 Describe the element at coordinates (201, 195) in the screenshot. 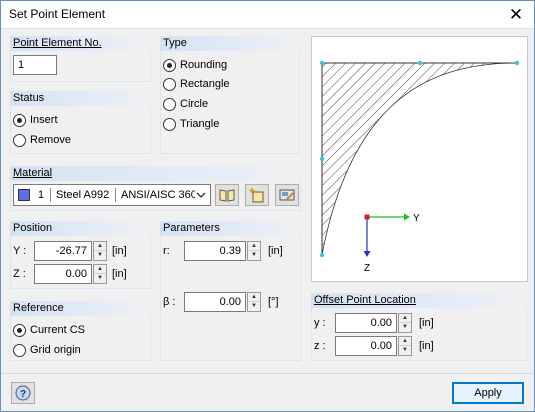

I see `chevron-down-icon` at that location.